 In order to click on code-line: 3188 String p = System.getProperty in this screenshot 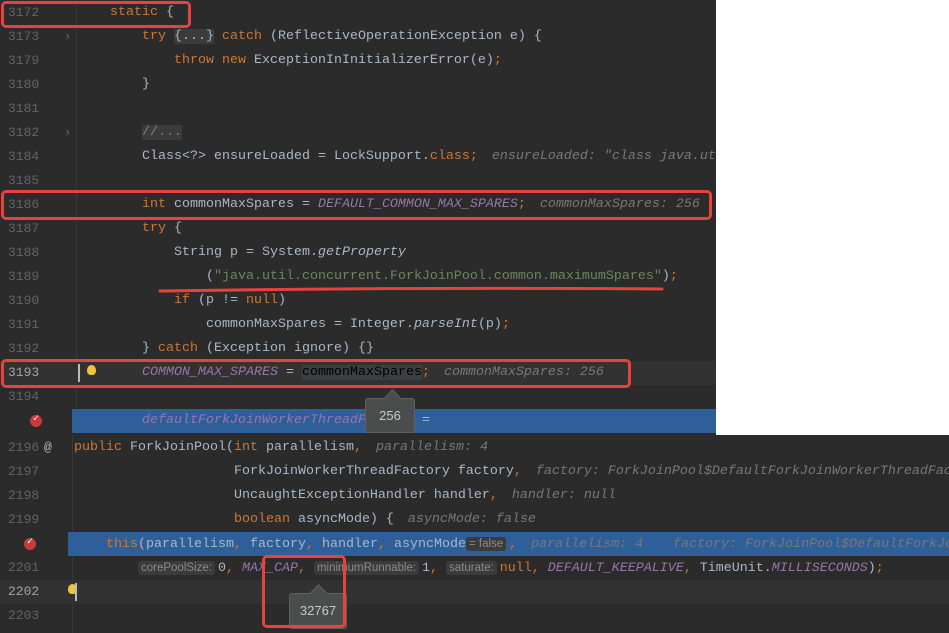, I will do `click(358, 253)`.